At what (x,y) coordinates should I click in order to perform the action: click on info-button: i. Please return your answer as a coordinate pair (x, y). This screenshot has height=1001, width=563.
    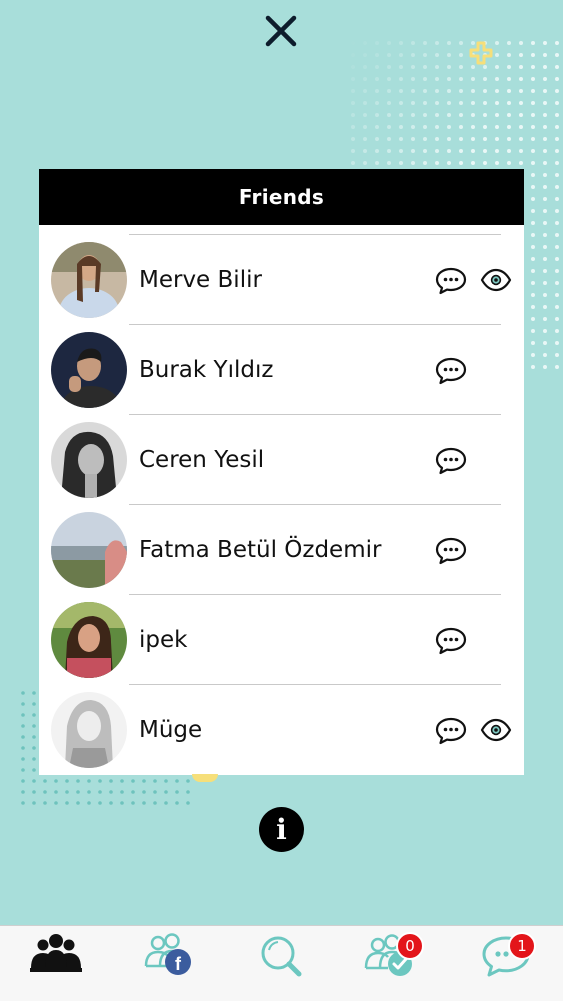
    Looking at the image, I should click on (281, 829).